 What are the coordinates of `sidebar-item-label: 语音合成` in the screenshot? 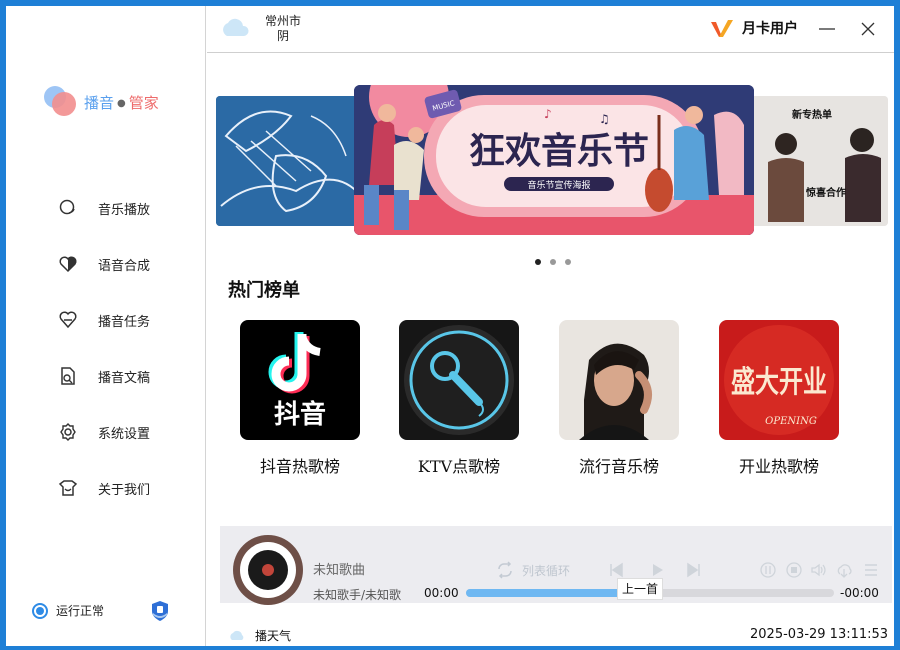 It's located at (124, 266).